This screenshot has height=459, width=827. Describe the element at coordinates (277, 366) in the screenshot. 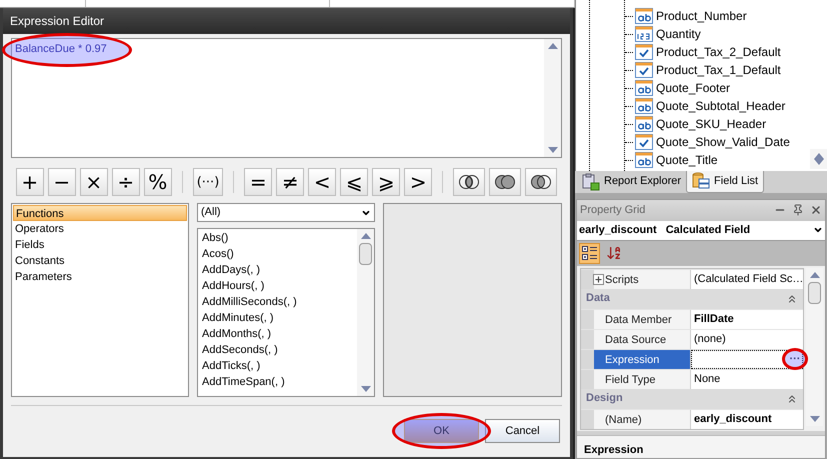

I see `function-item: AddTicks(, )` at that location.